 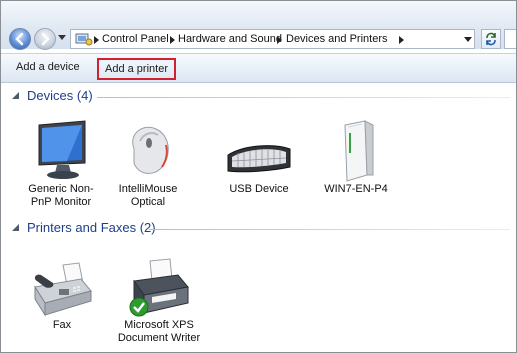 What do you see at coordinates (356, 189) in the screenshot?
I see `device-label: WIN7-EN-P4` at bounding box center [356, 189].